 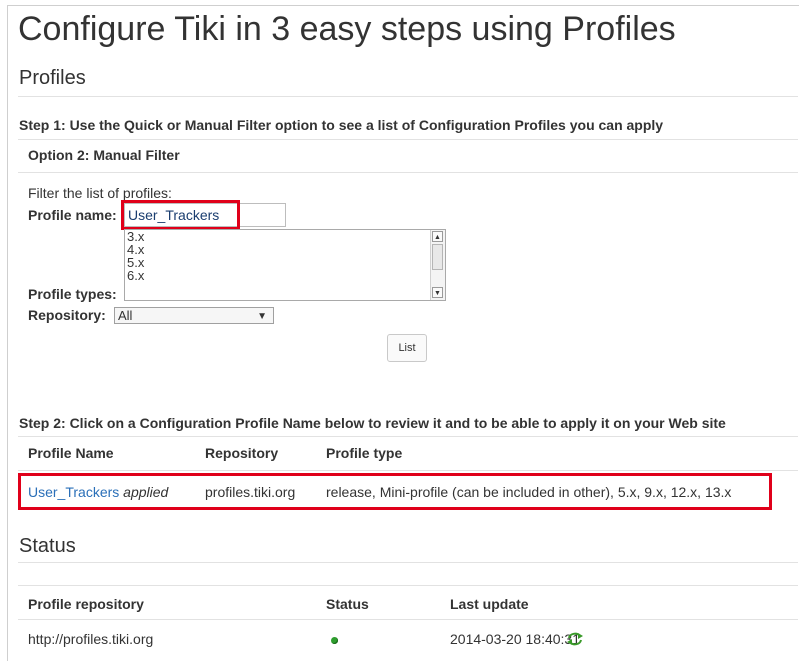 What do you see at coordinates (7, 333) in the screenshot?
I see `frame-left-border` at bounding box center [7, 333].